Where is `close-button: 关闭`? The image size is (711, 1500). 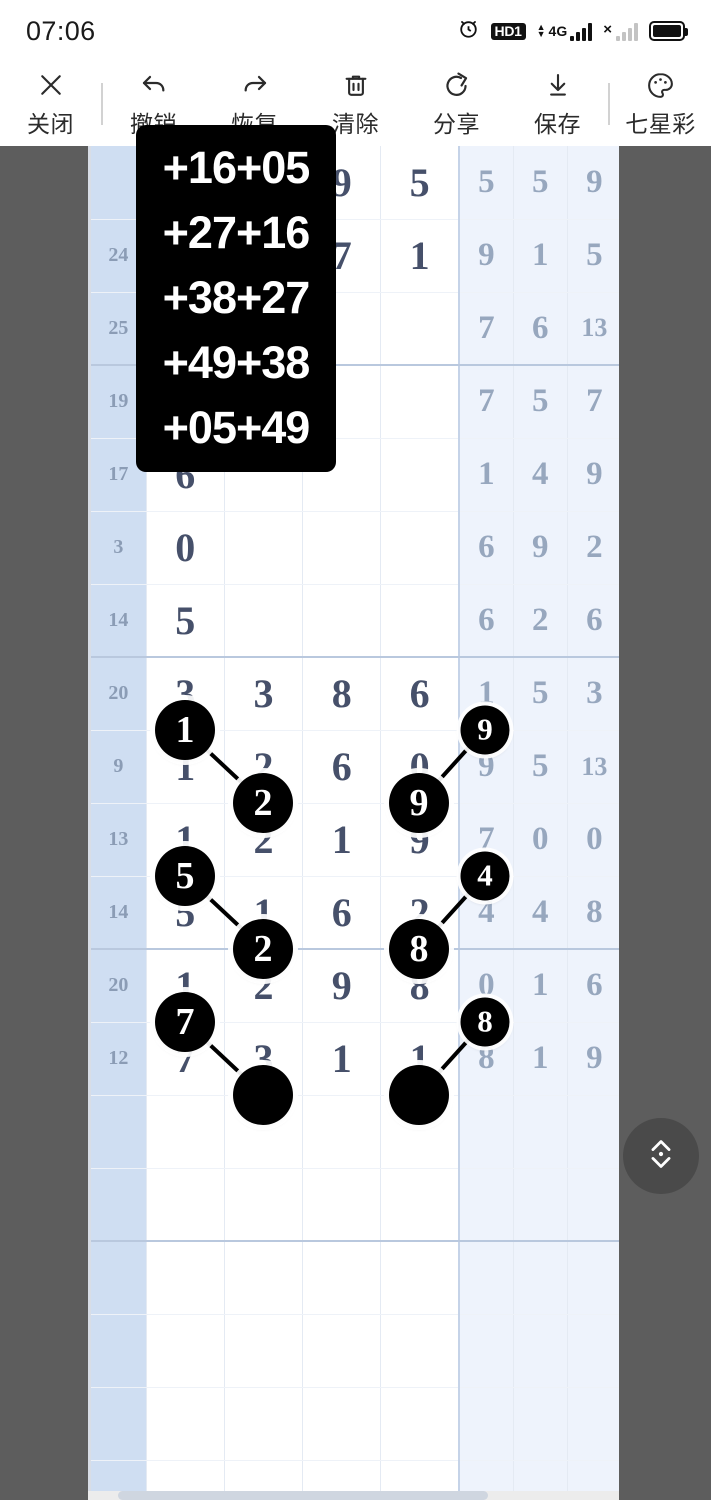 close-button: 关闭 is located at coordinates (50, 104).